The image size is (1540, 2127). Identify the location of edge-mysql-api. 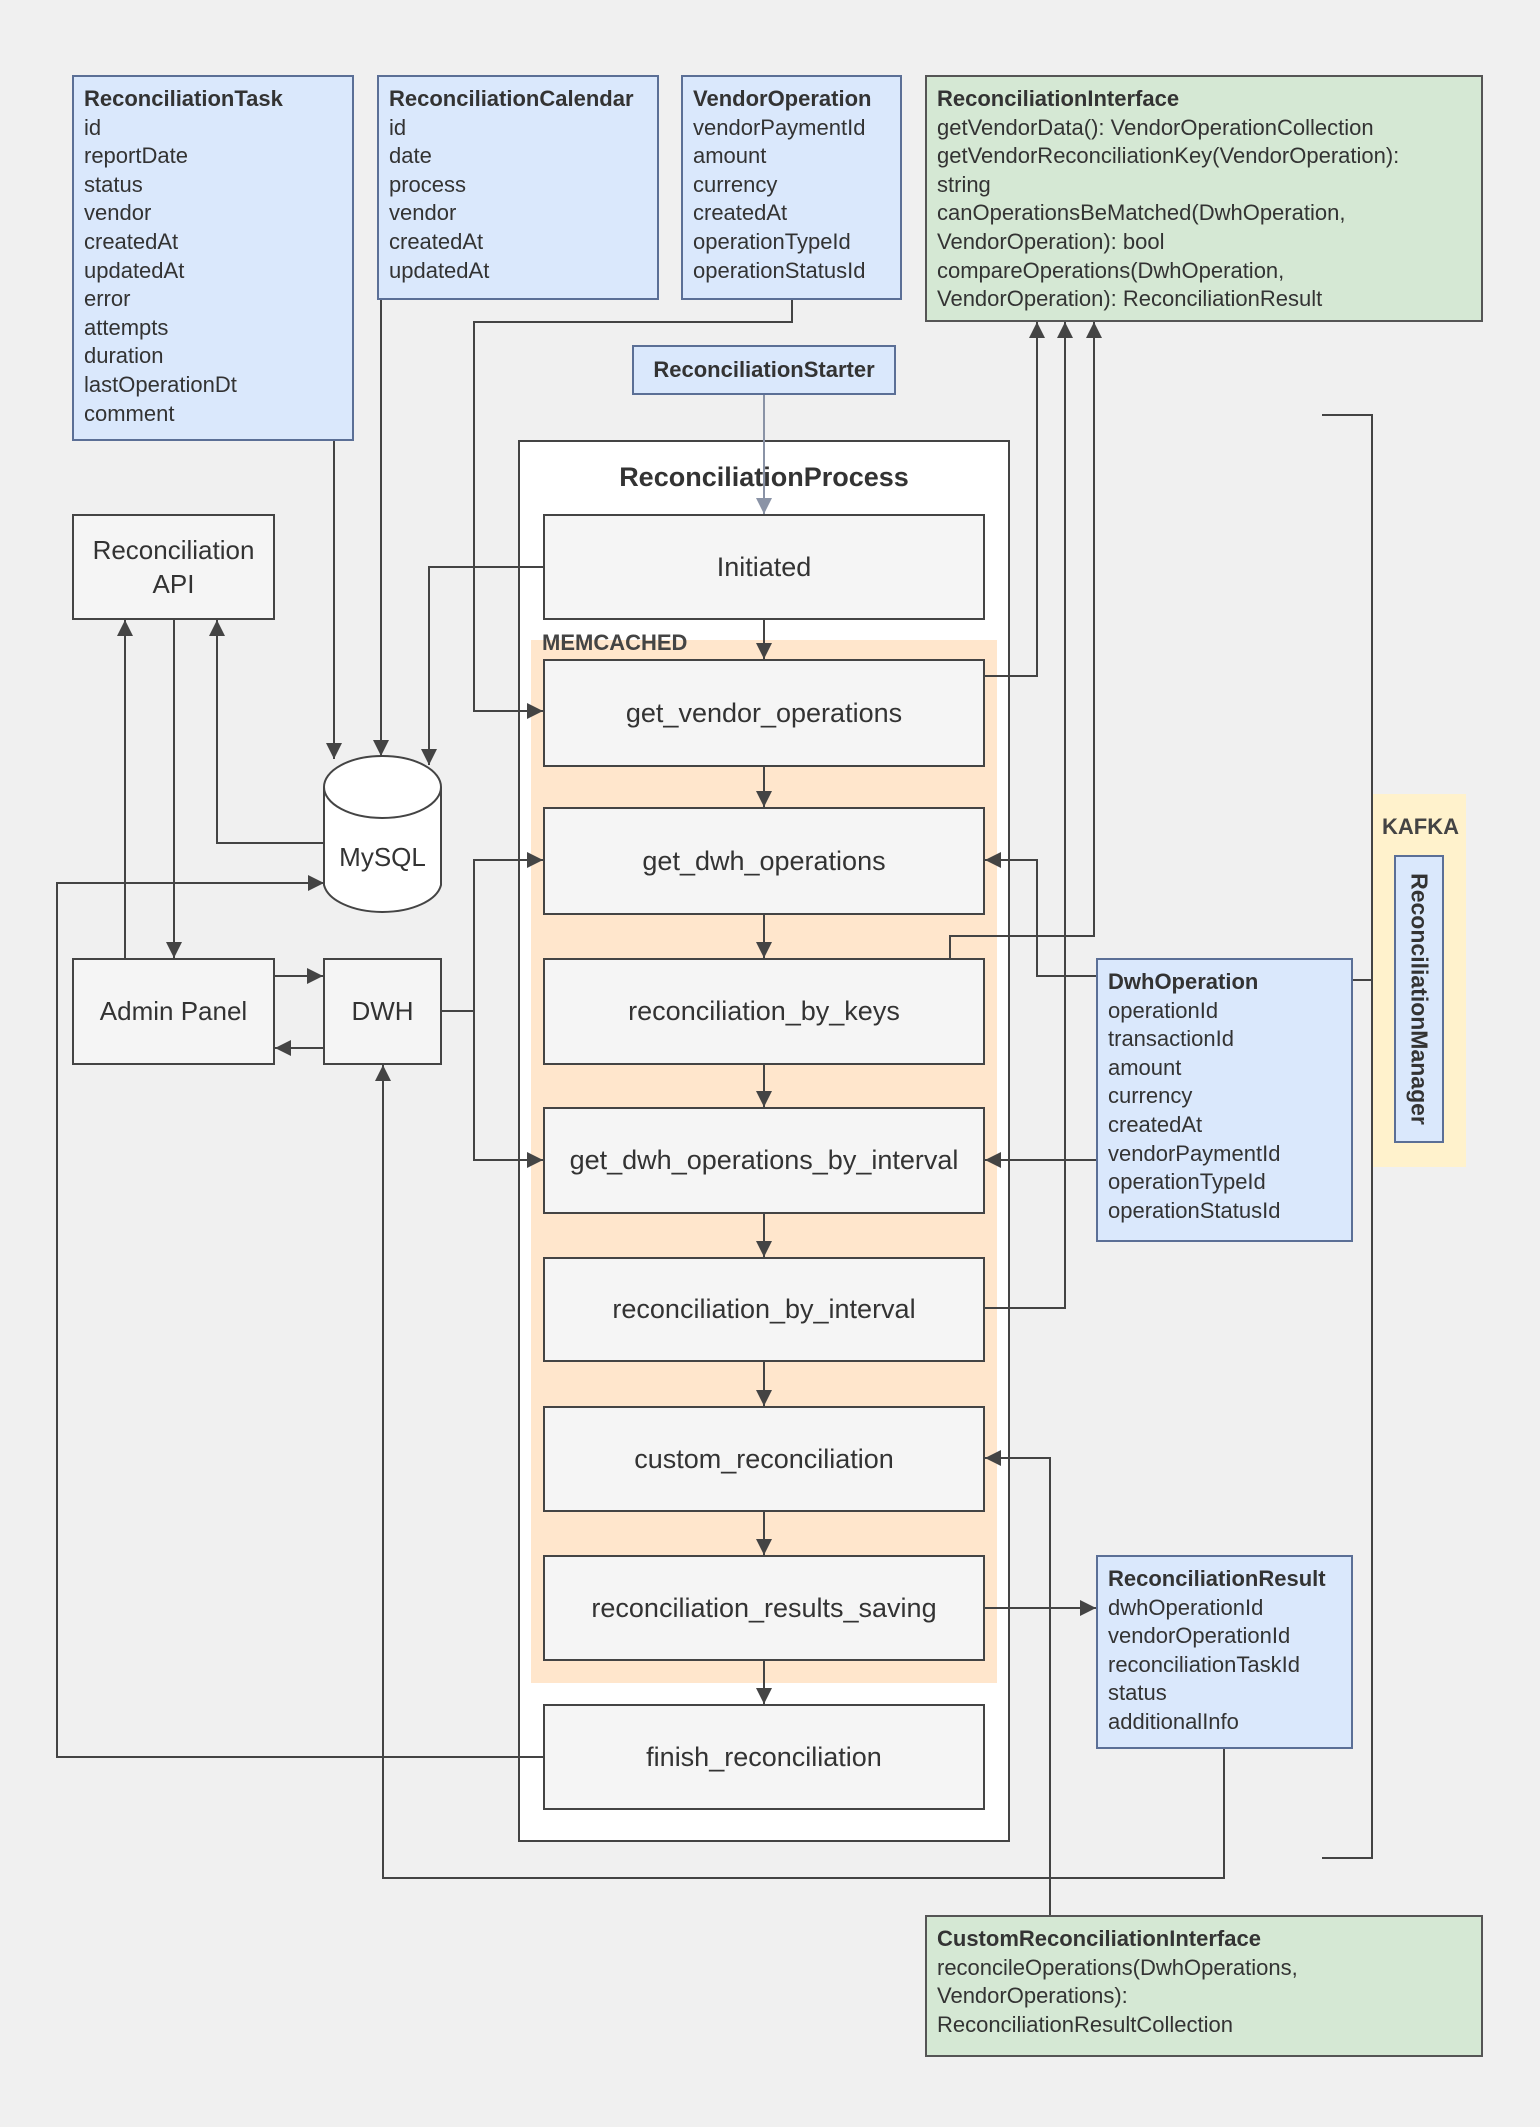
(266, 732).